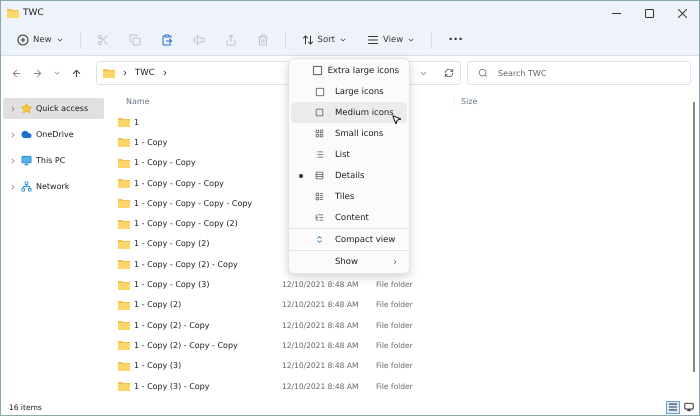  What do you see at coordinates (349, 112) in the screenshot?
I see `menu-item: Medium icons` at bounding box center [349, 112].